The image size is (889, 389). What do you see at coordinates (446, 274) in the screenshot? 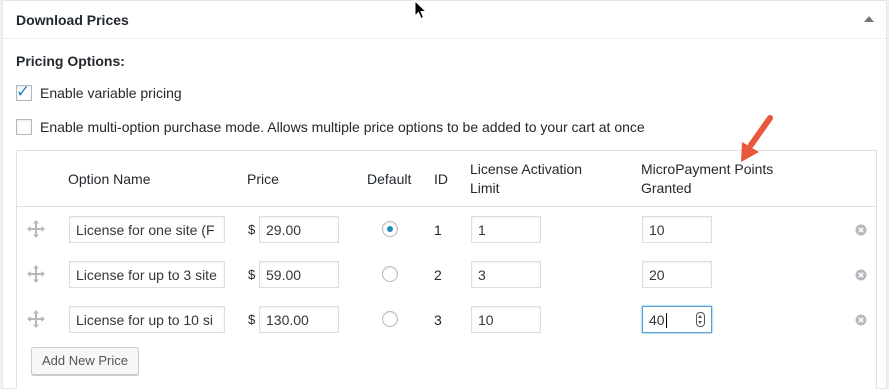
I see `table-row: License for up to 3 site $ 59.00 2 3 20` at bounding box center [446, 274].